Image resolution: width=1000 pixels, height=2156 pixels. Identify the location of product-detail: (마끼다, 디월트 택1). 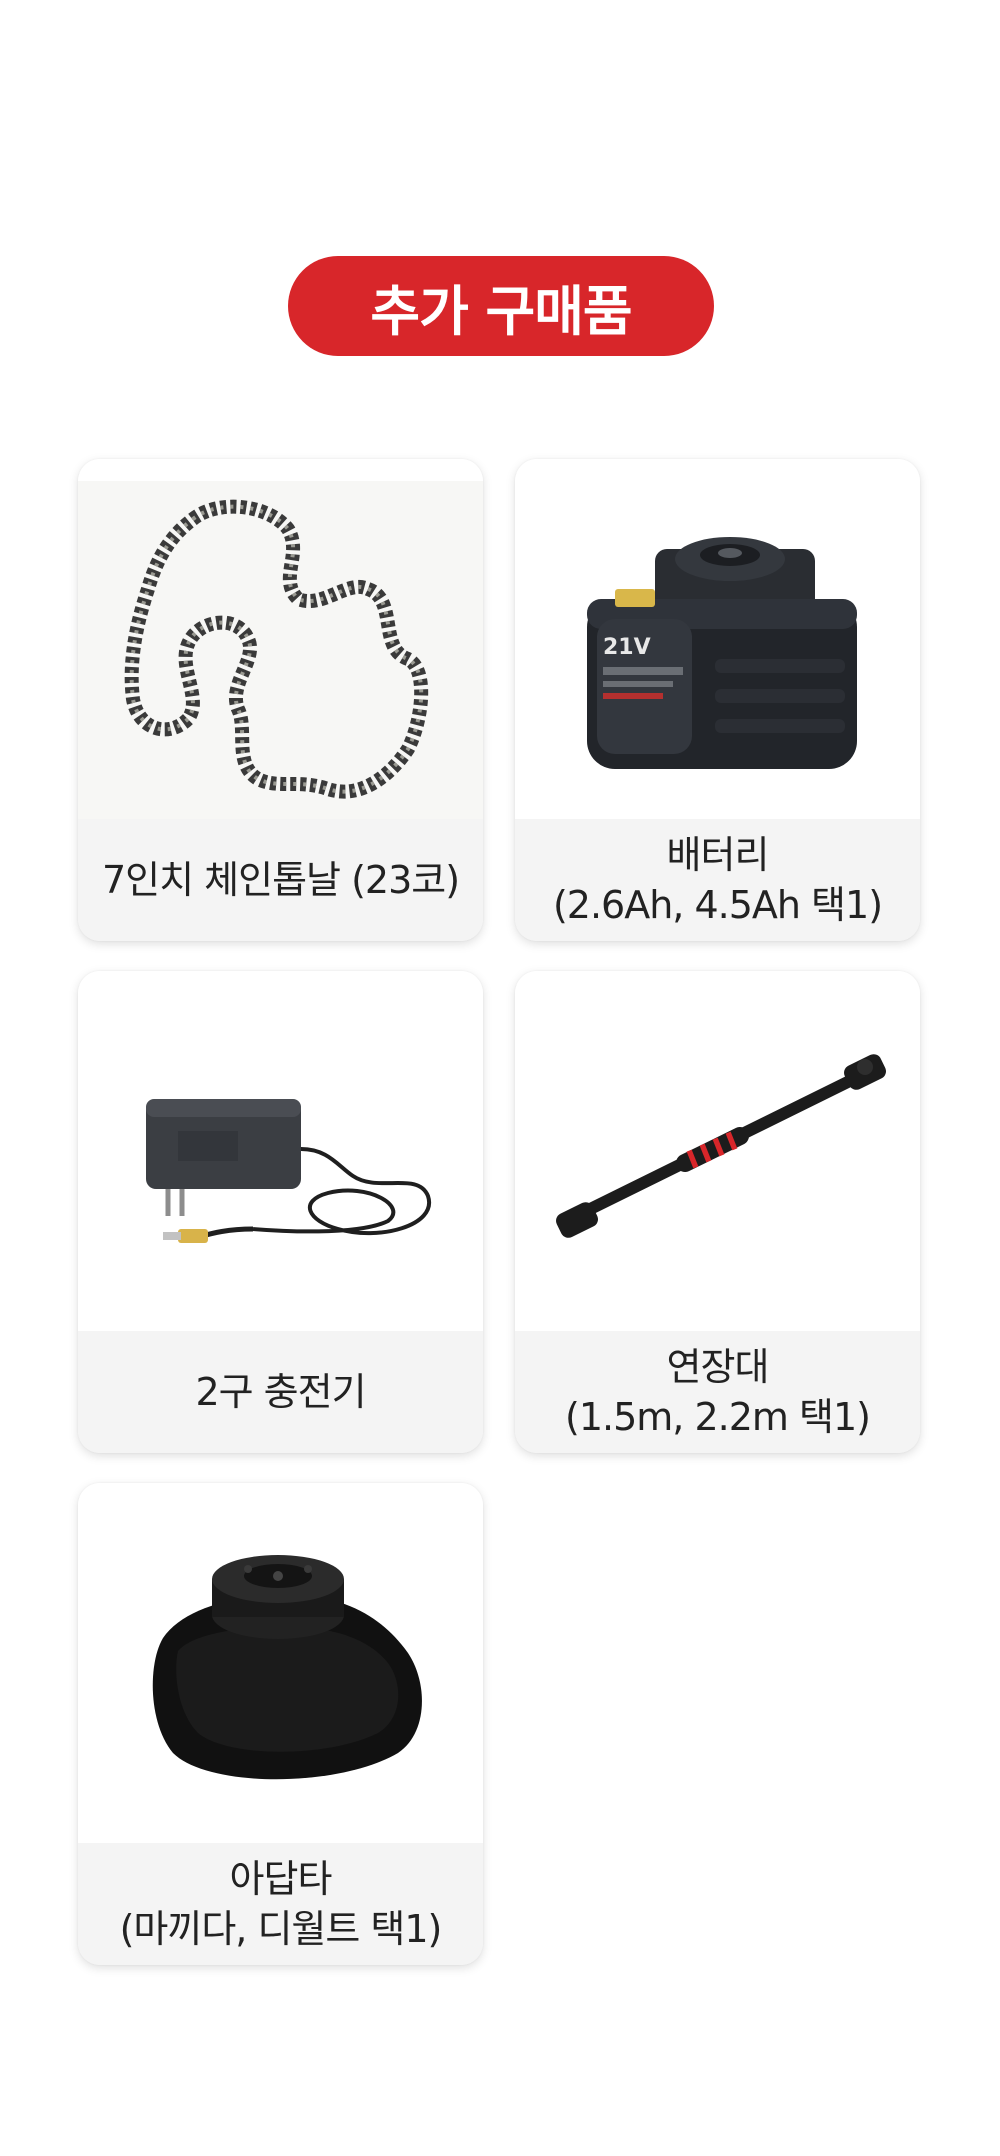
(281, 1929).